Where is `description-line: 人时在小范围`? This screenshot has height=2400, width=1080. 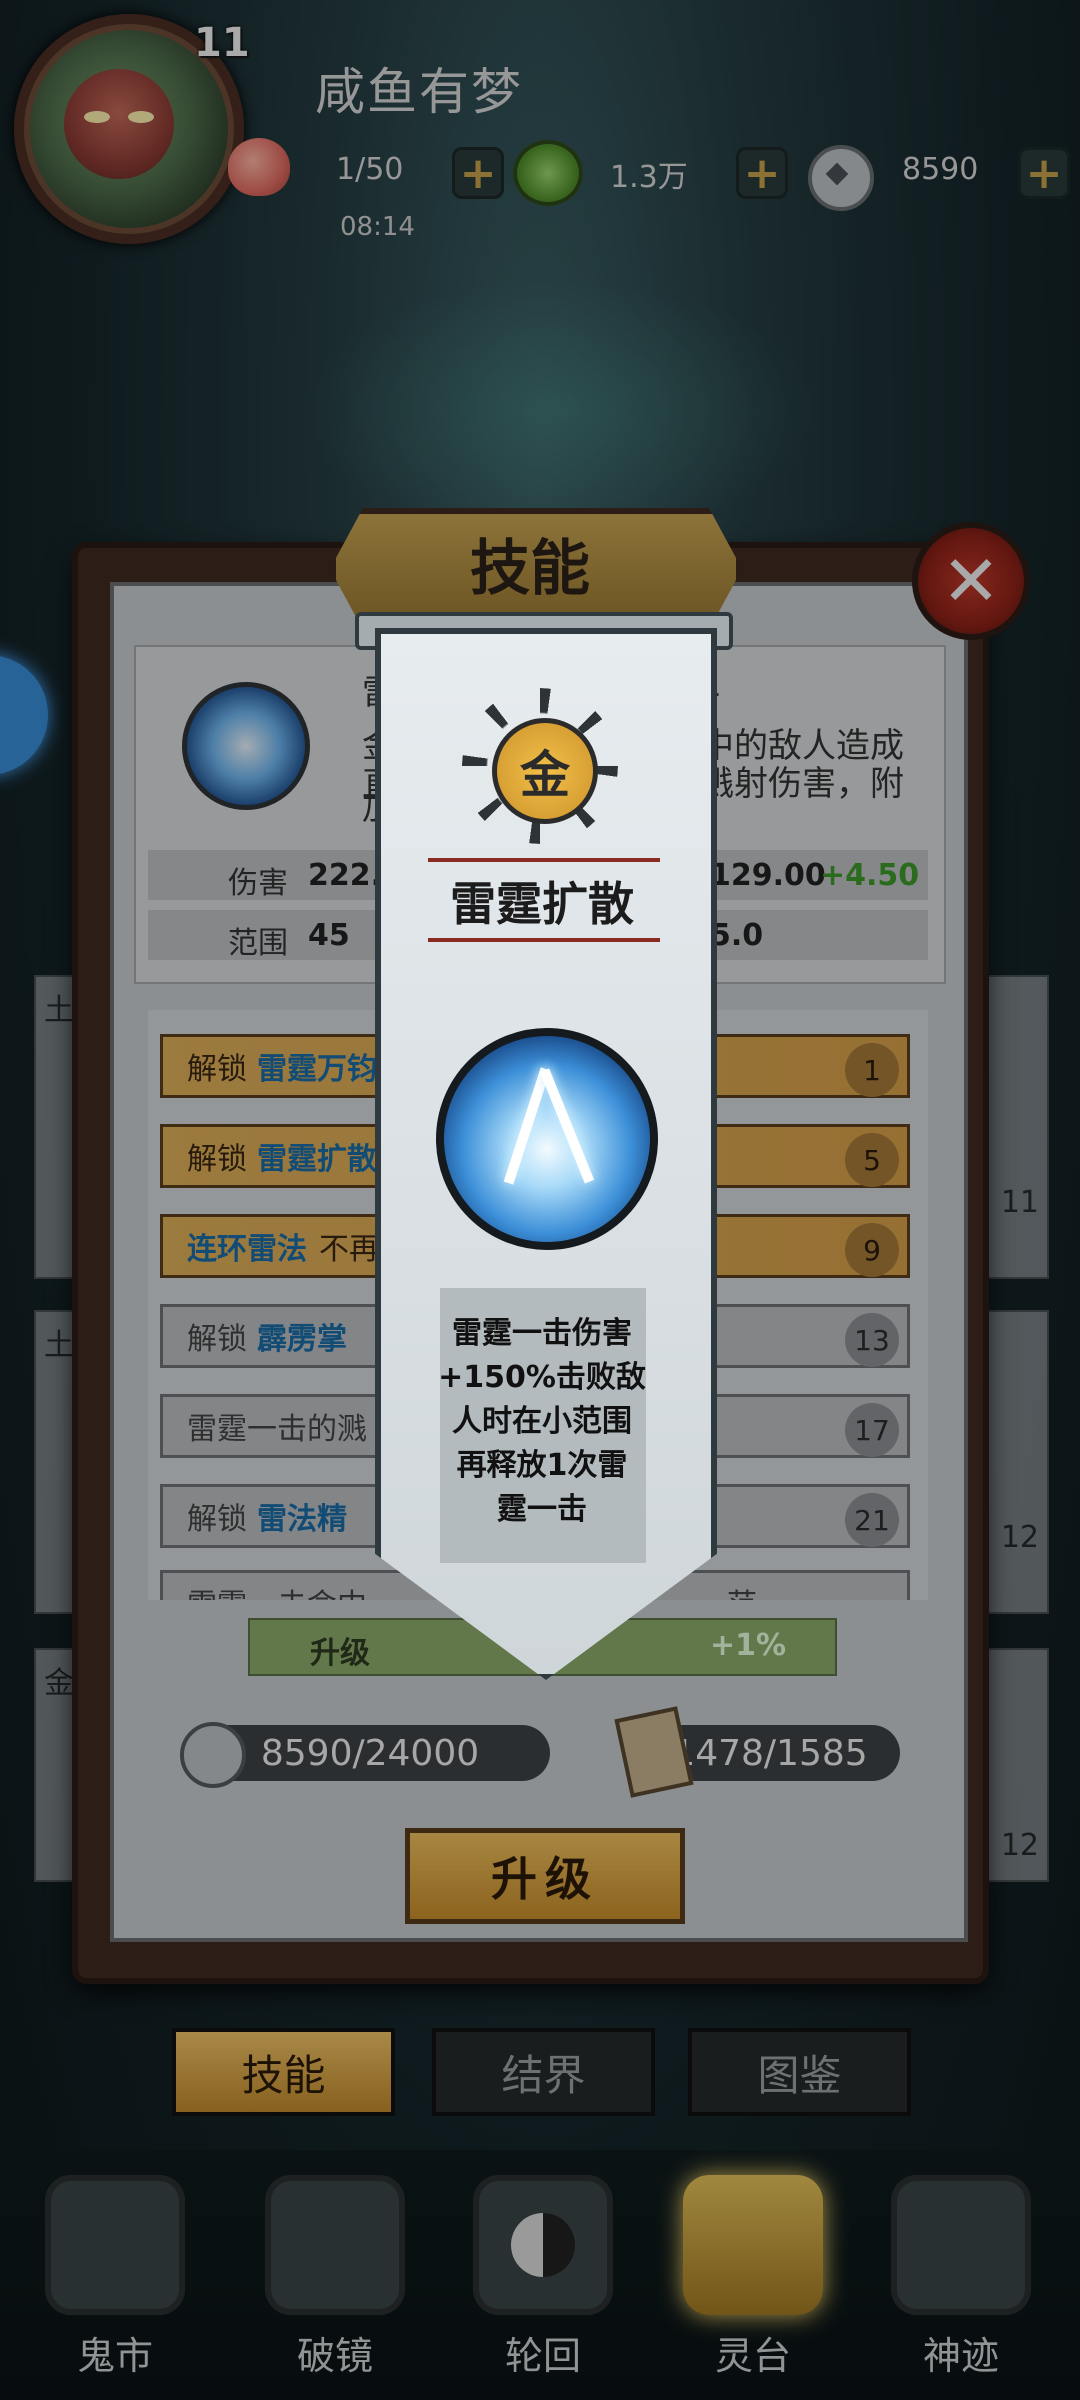 description-line: 人时在小范围 is located at coordinates (542, 1421).